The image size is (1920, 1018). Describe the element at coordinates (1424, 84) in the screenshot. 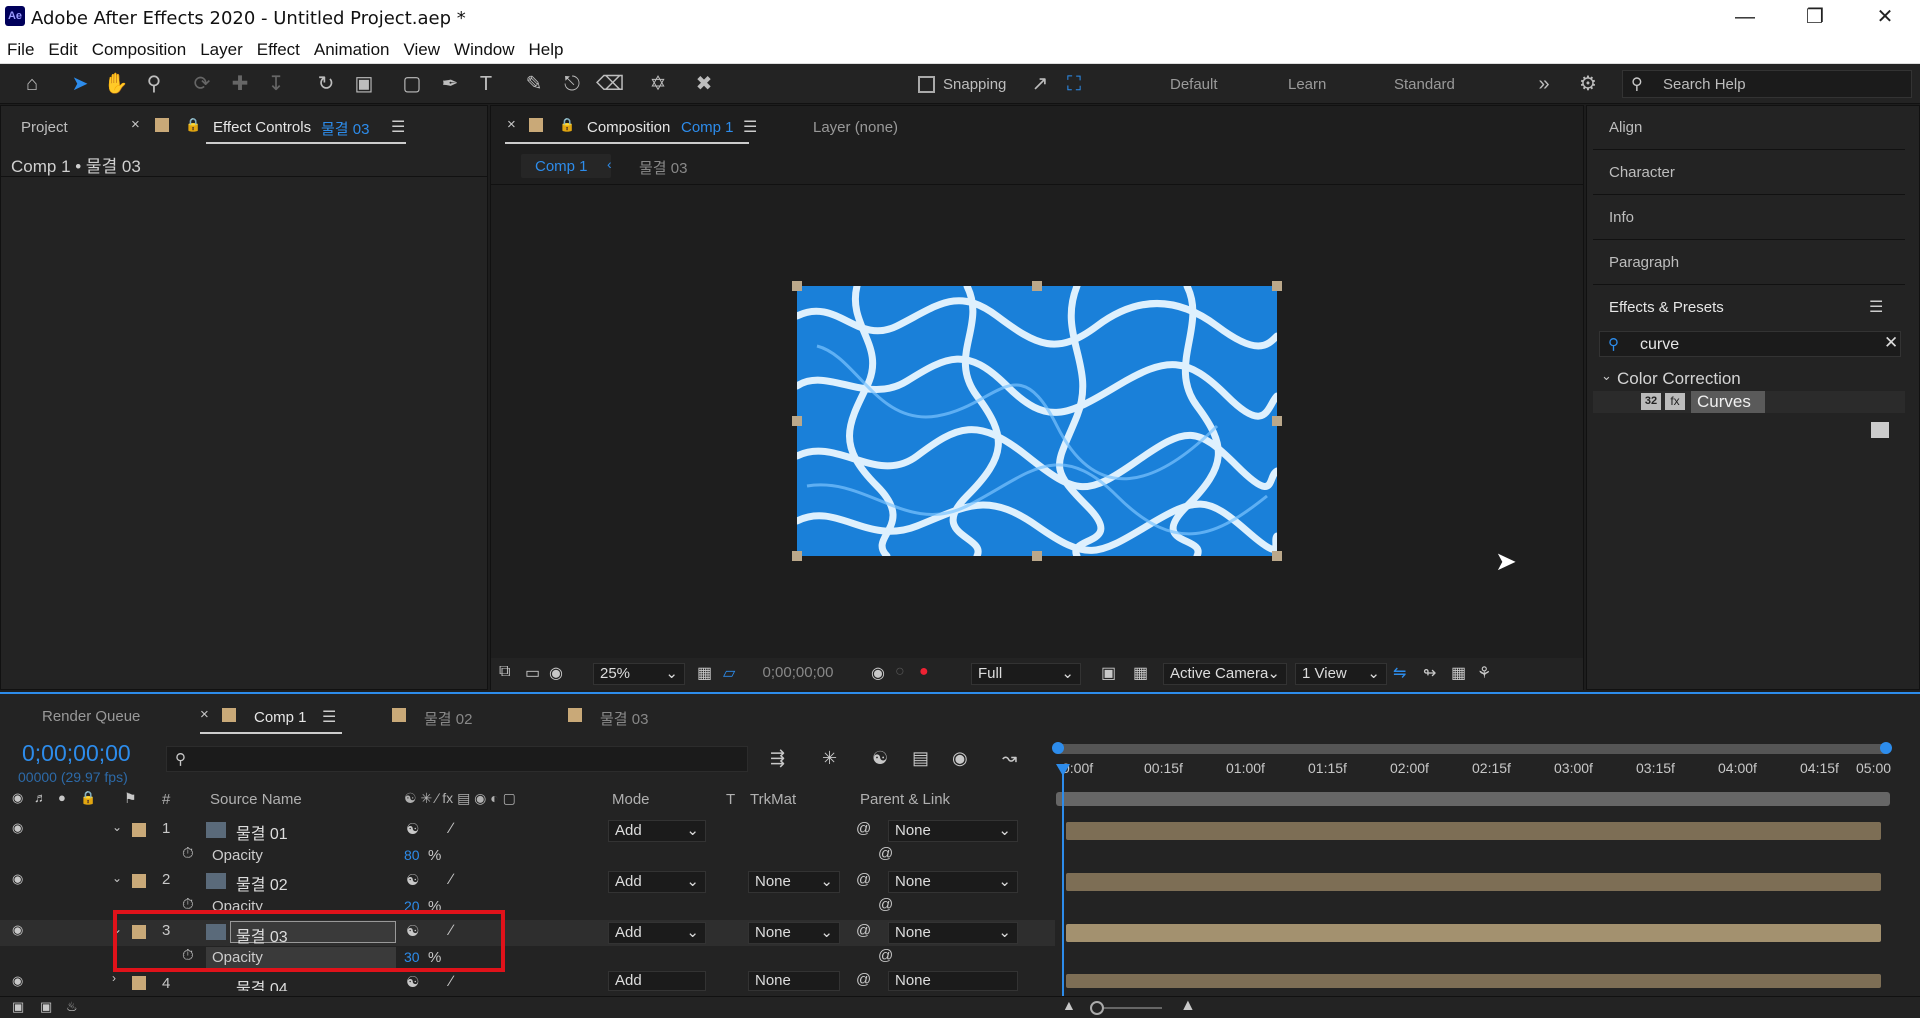

I see `workspace-standard: Standard` at that location.